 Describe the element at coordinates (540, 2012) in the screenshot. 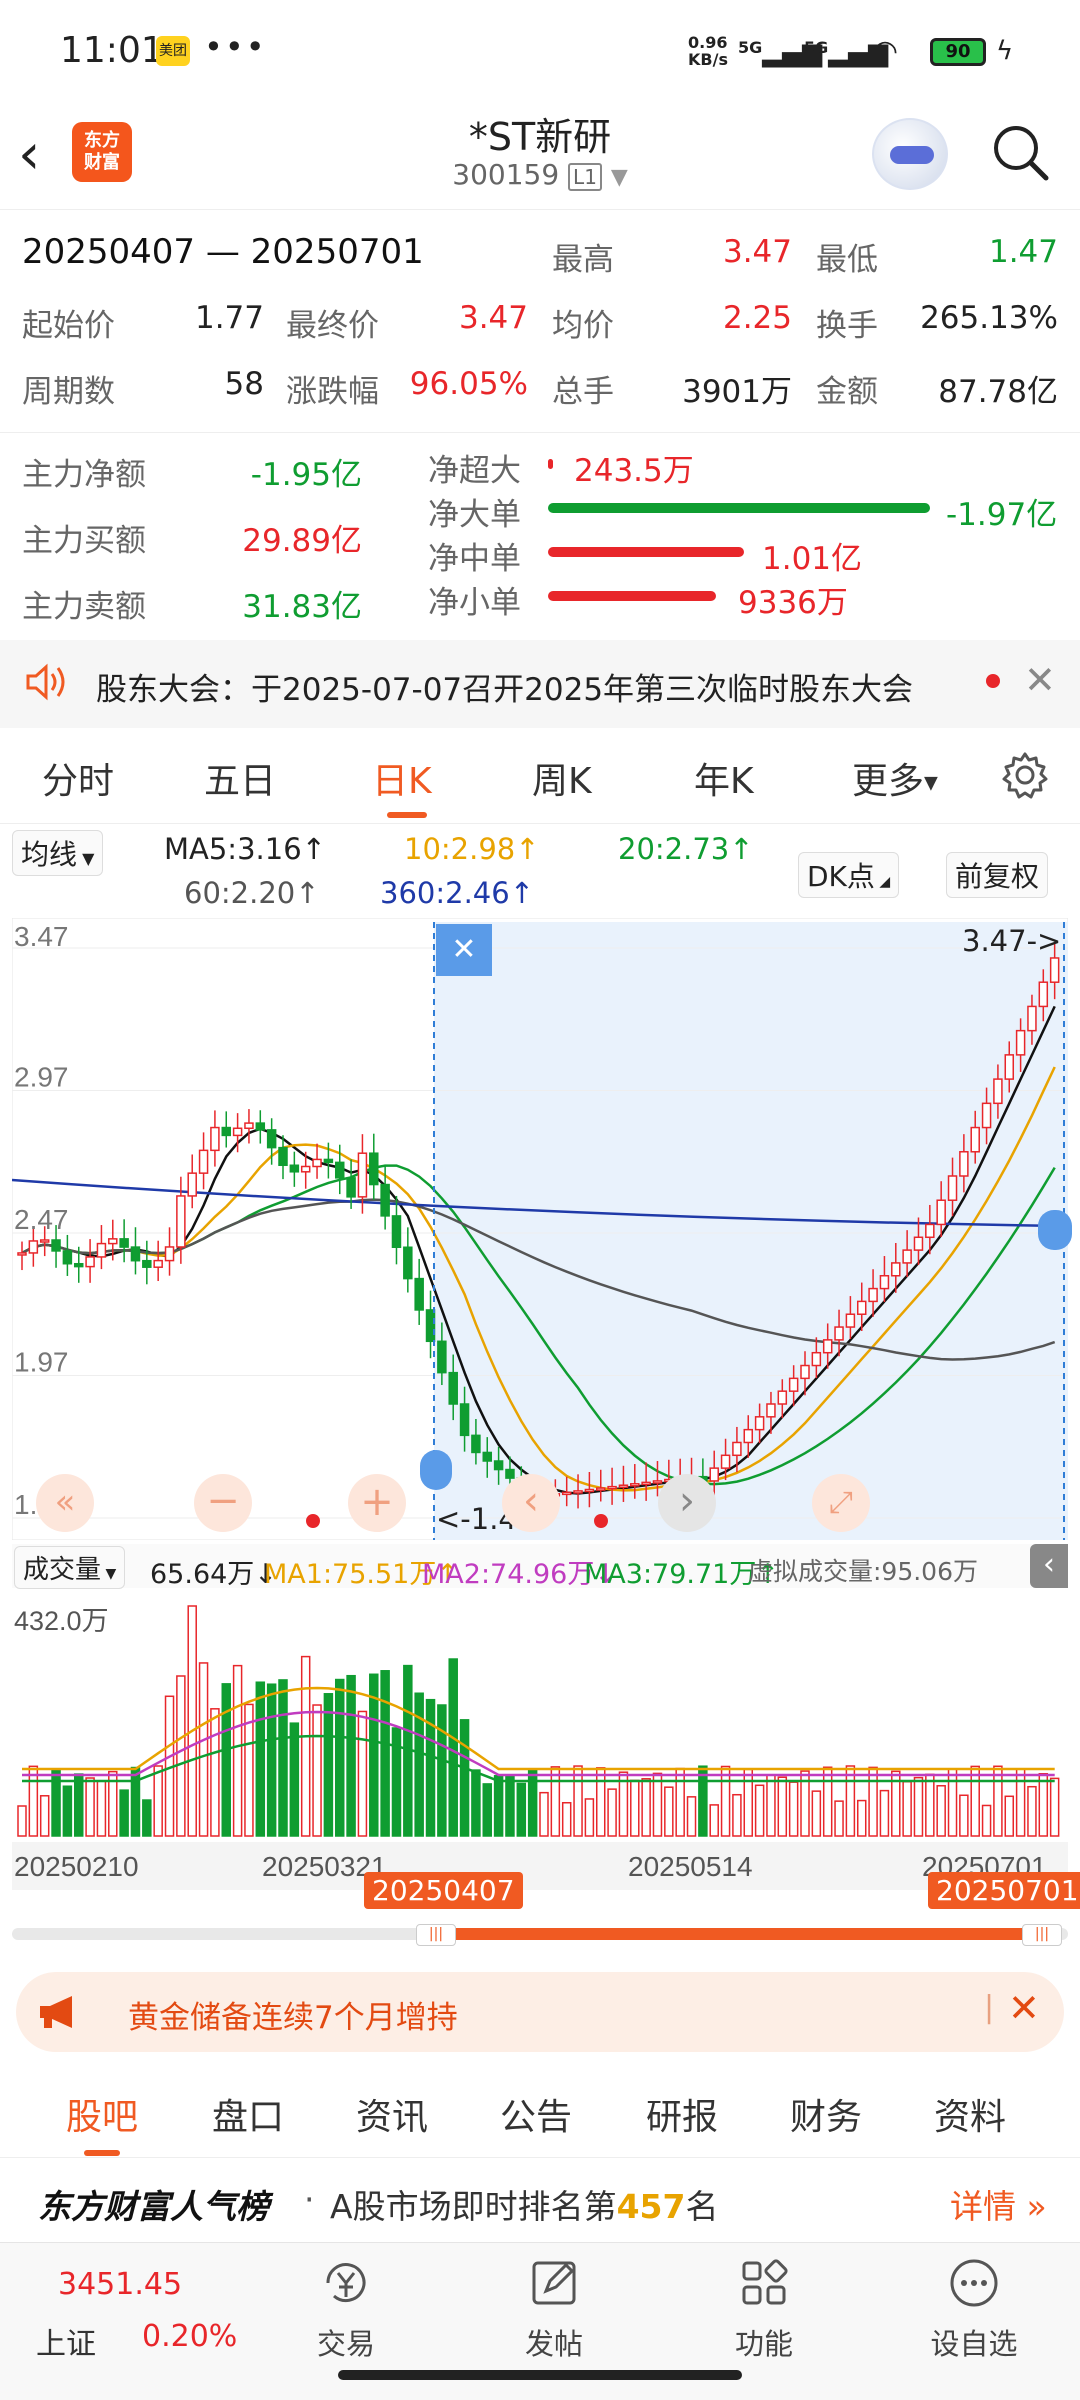

I see `news-banner: 黄金储备连续7个月增持 | ✕` at that location.